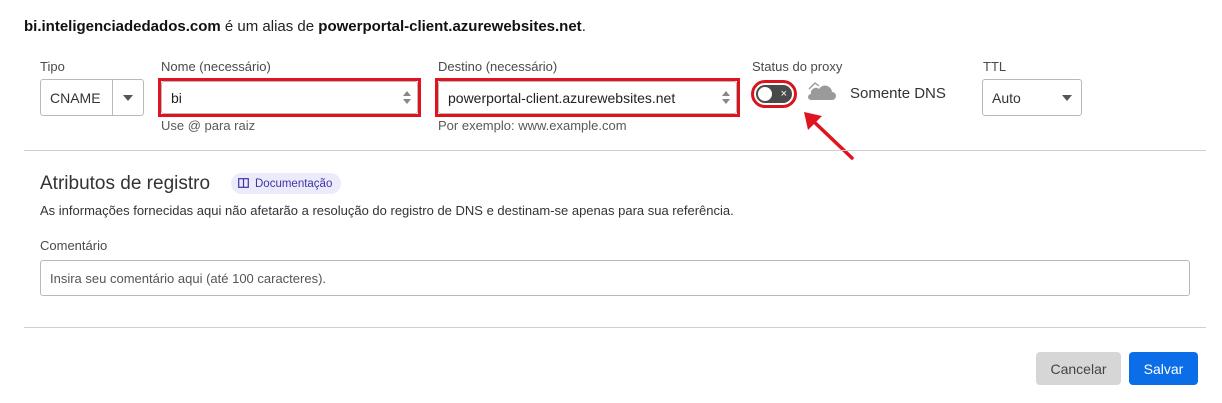 The image size is (1222, 403). I want to click on proxy-toggle: ×, so click(774, 94).